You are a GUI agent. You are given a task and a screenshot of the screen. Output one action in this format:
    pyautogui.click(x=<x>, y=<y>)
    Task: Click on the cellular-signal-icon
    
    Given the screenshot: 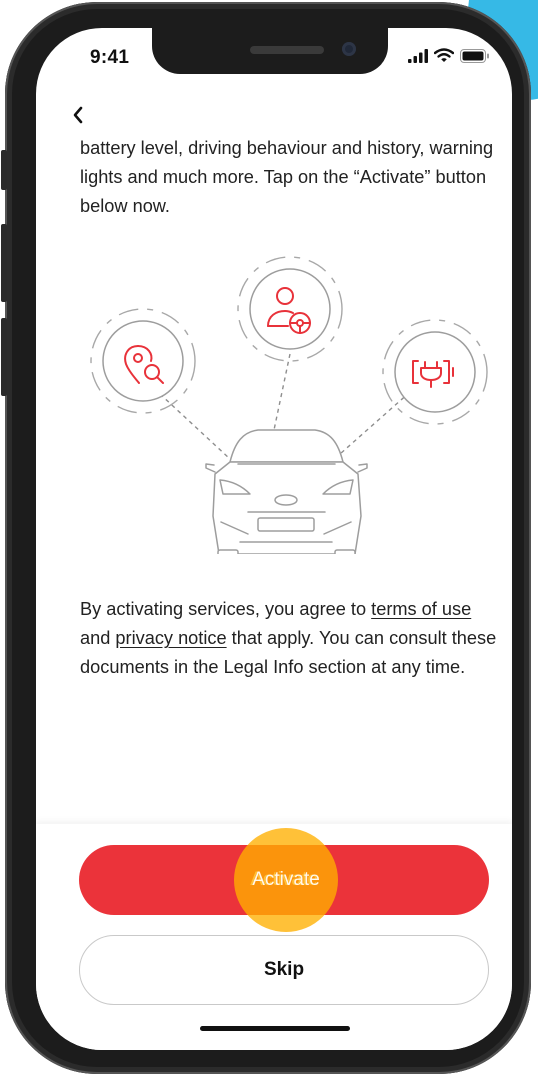 What is the action you would take?
    pyautogui.click(x=418, y=55)
    